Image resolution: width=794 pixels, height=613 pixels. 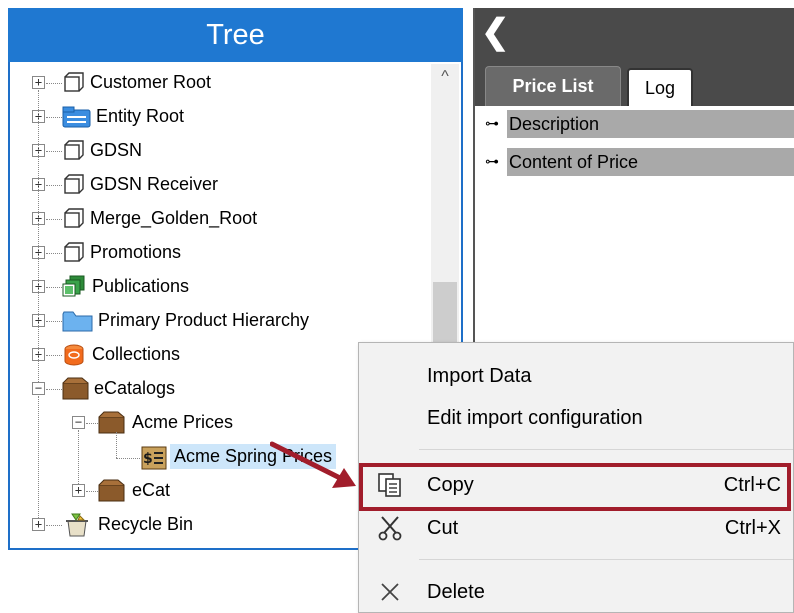 I want to click on tree-item-recycle-bin: Recycle Bin, so click(x=145, y=524).